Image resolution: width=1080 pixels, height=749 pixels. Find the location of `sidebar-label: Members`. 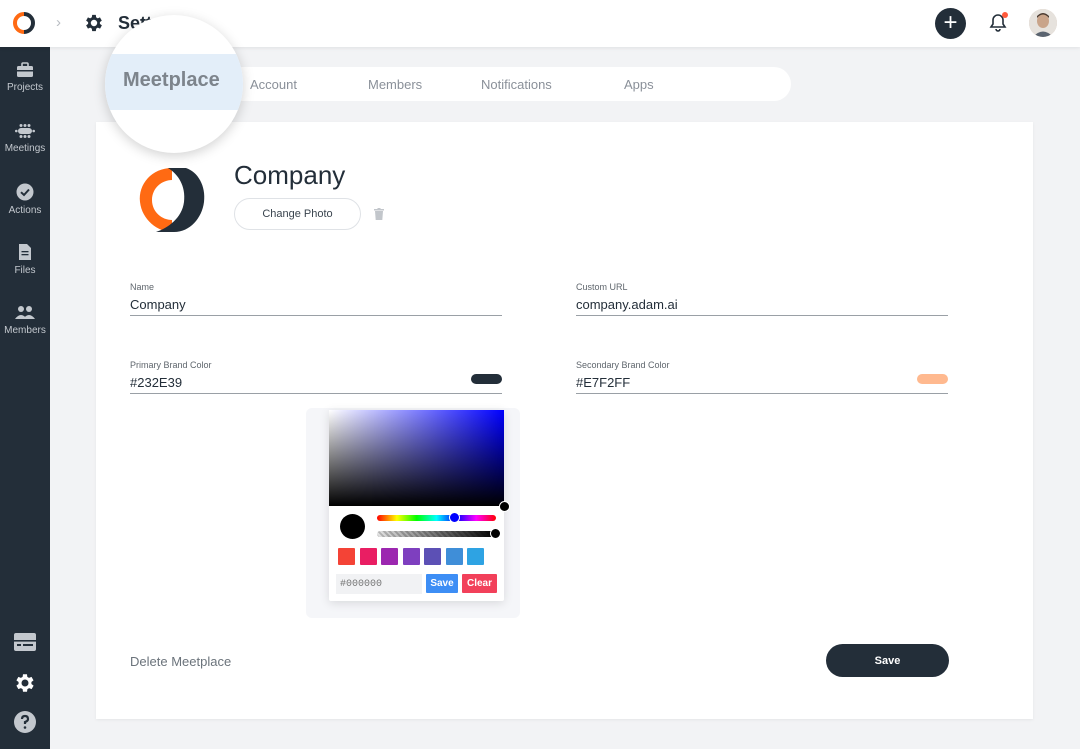

sidebar-label: Members is located at coordinates (25, 330).